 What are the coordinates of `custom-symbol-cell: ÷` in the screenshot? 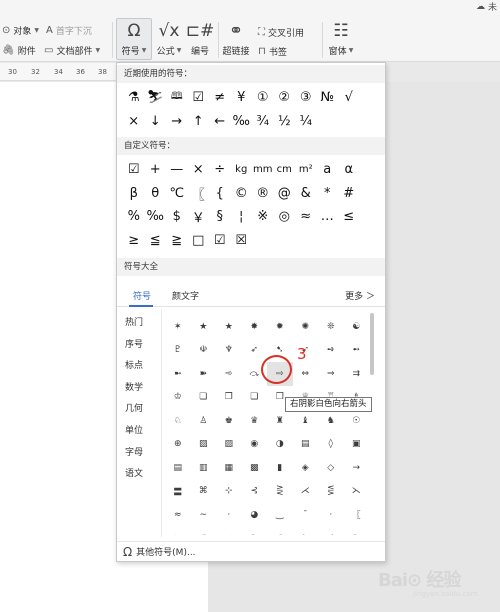 It's located at (220, 170).